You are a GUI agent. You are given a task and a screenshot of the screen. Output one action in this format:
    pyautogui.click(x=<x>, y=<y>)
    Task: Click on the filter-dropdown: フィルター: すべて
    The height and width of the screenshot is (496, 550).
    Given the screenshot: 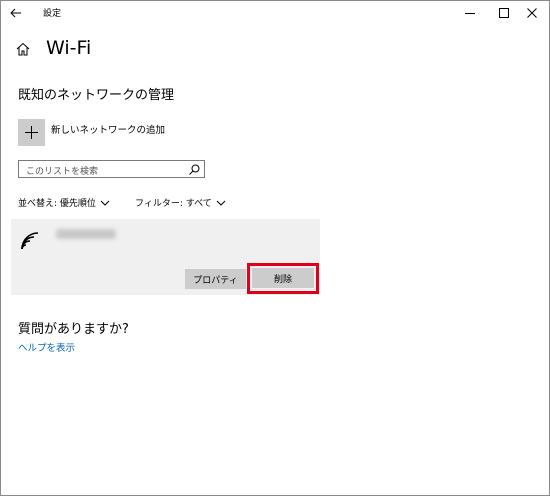 What is the action you would take?
    pyautogui.click(x=180, y=202)
    